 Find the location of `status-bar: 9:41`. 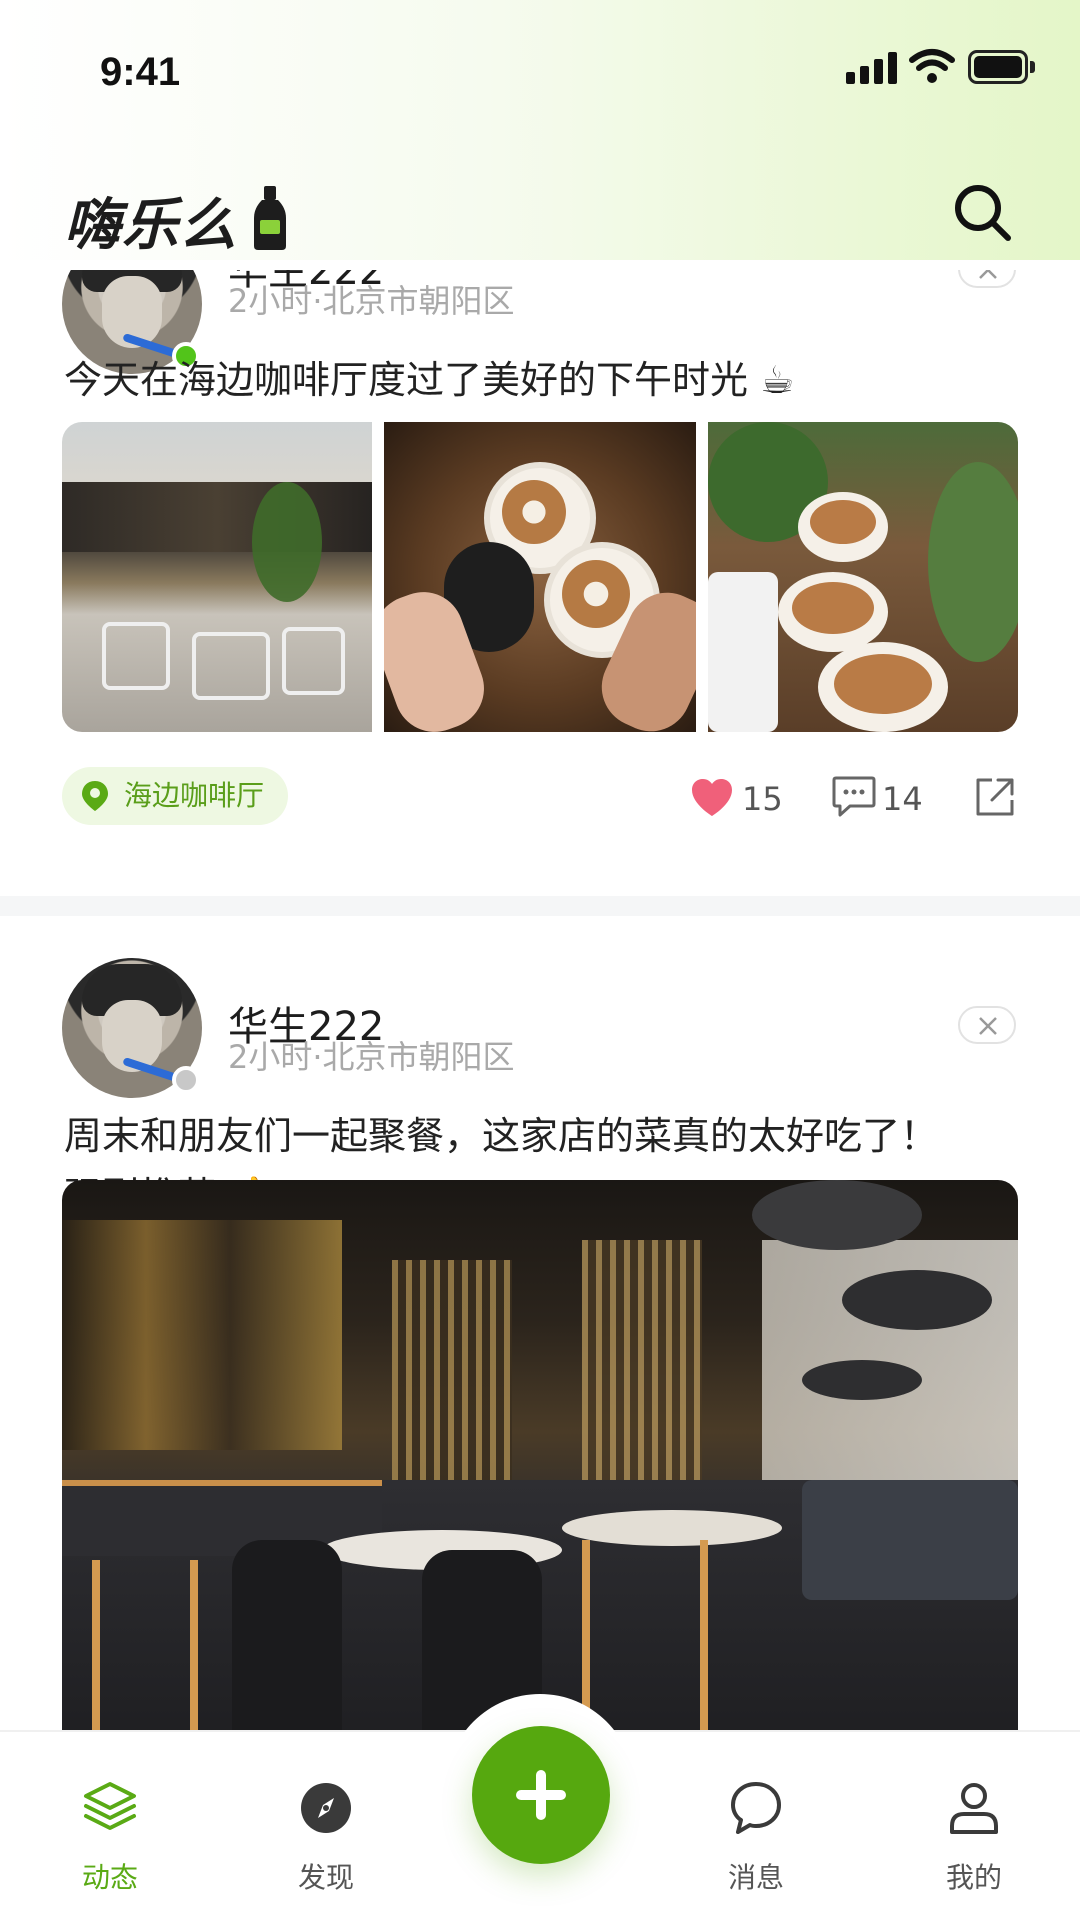

status-bar: 9:41 is located at coordinates (540, 65).